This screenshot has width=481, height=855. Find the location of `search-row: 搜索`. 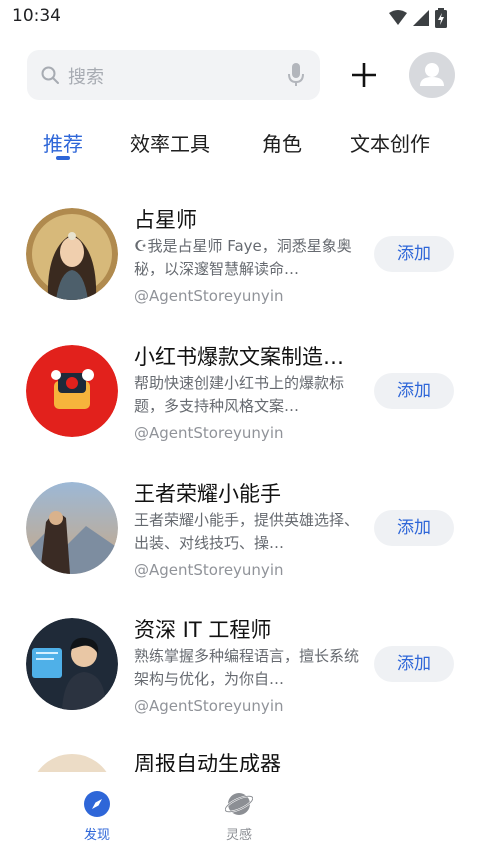

search-row: 搜索 is located at coordinates (240, 75).